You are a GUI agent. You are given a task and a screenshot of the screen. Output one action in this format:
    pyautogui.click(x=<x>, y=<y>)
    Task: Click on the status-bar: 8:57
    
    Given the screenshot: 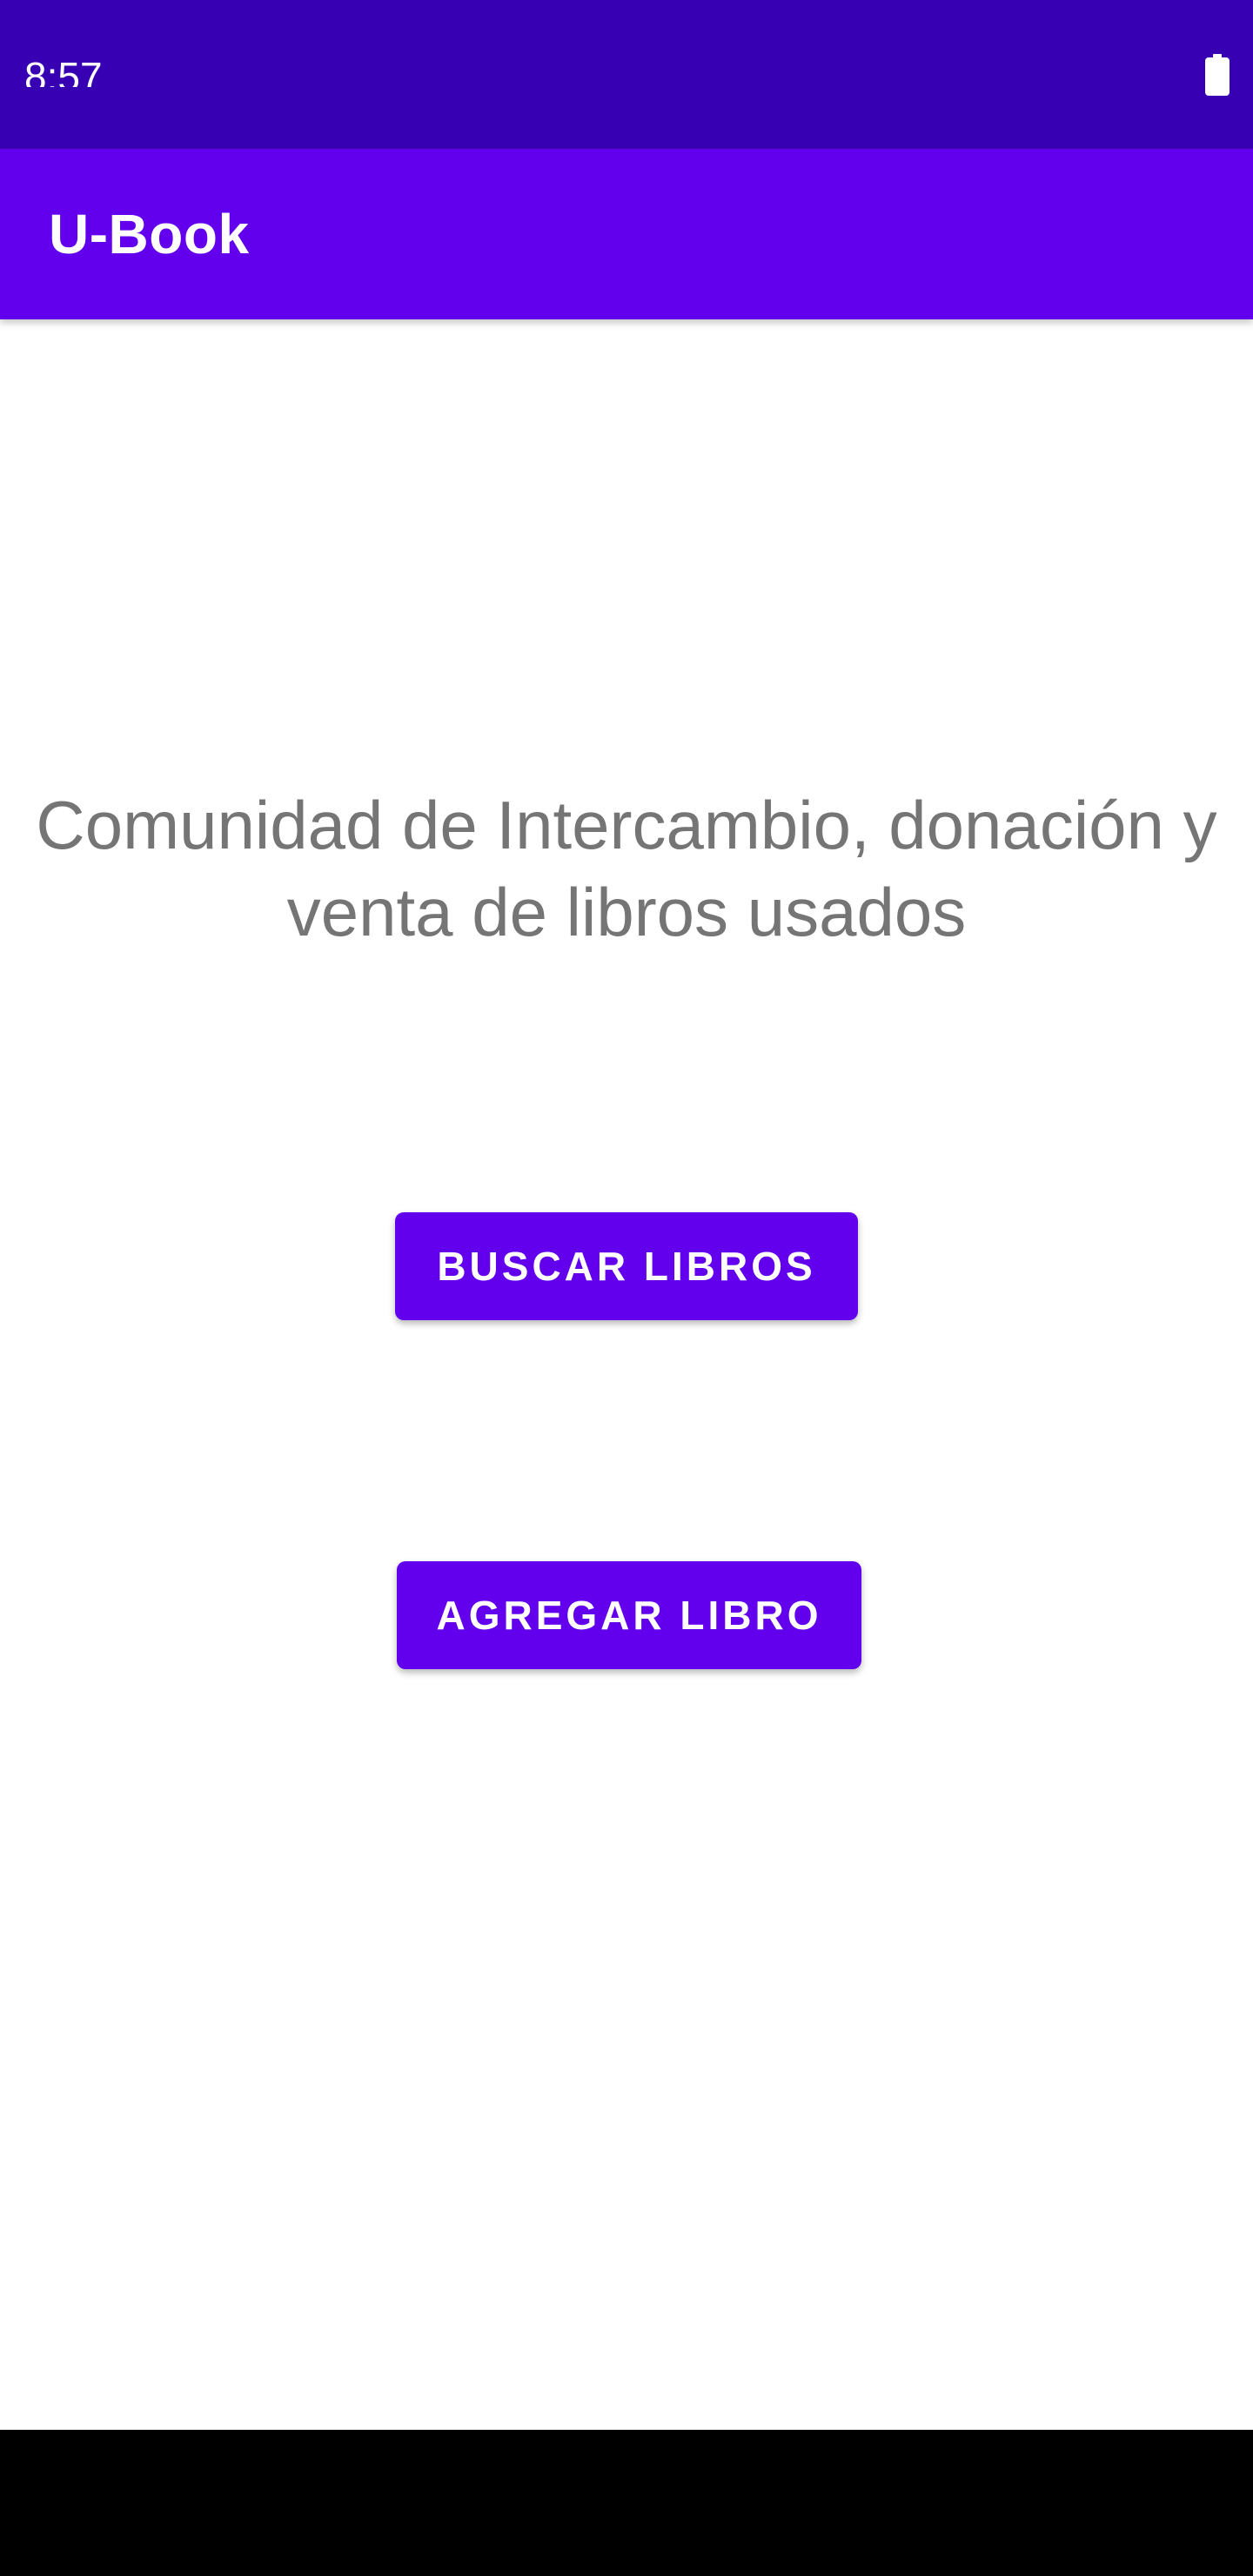 What is the action you would take?
    pyautogui.click(x=626, y=74)
    